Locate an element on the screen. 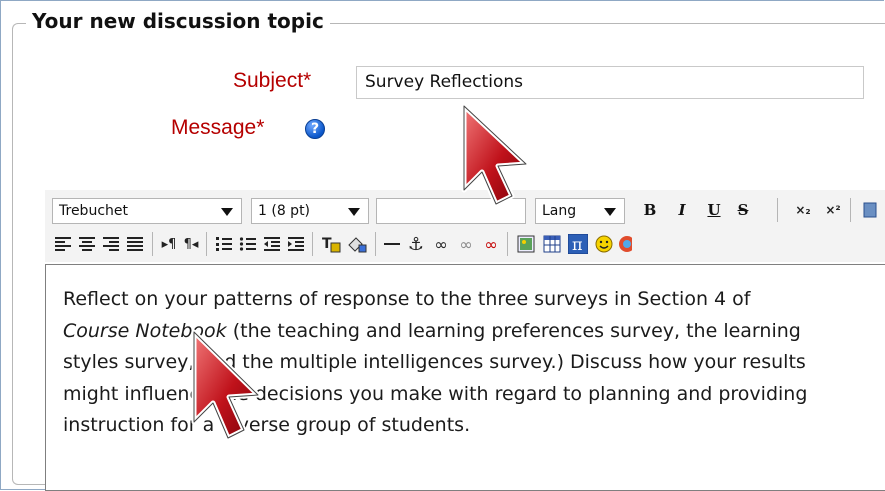 This screenshot has height=491, width=885. horizontal-rule-svg is located at coordinates (392, 244).